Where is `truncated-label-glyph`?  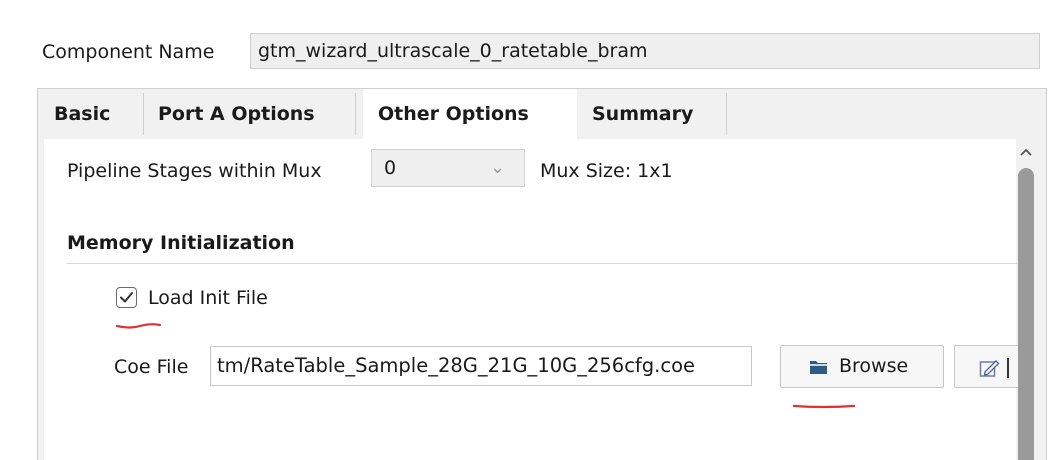
truncated-label-glyph is located at coordinates (1008, 368).